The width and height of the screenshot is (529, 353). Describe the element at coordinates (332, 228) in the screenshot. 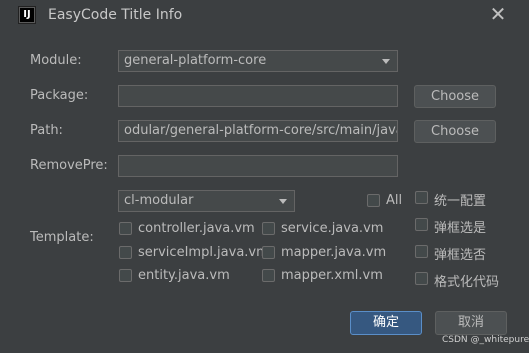

I see `template-label-service: service.java.vm` at that location.